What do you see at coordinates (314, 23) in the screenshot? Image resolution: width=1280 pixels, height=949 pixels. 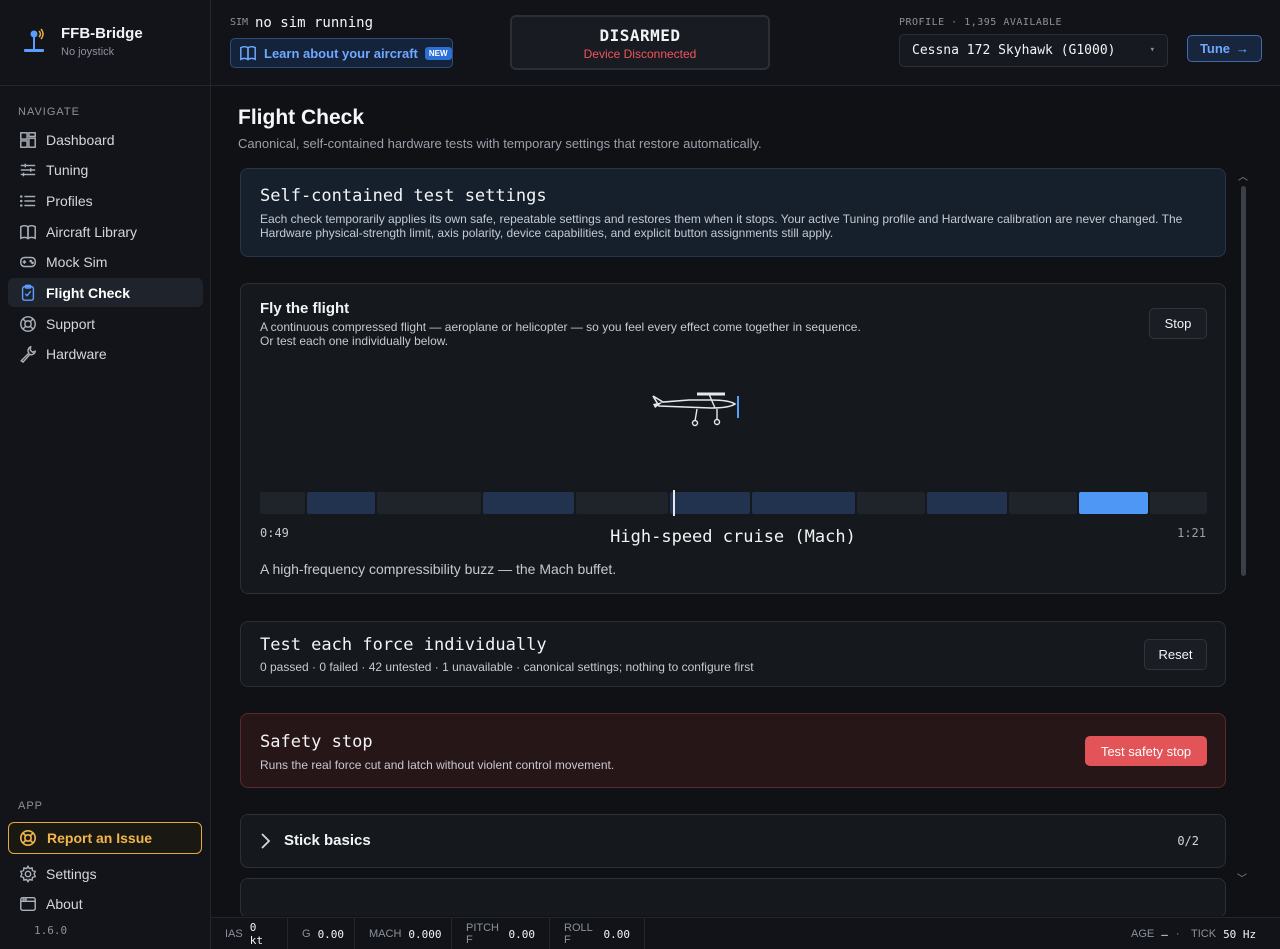 I see `sim-status: no sim running` at bounding box center [314, 23].